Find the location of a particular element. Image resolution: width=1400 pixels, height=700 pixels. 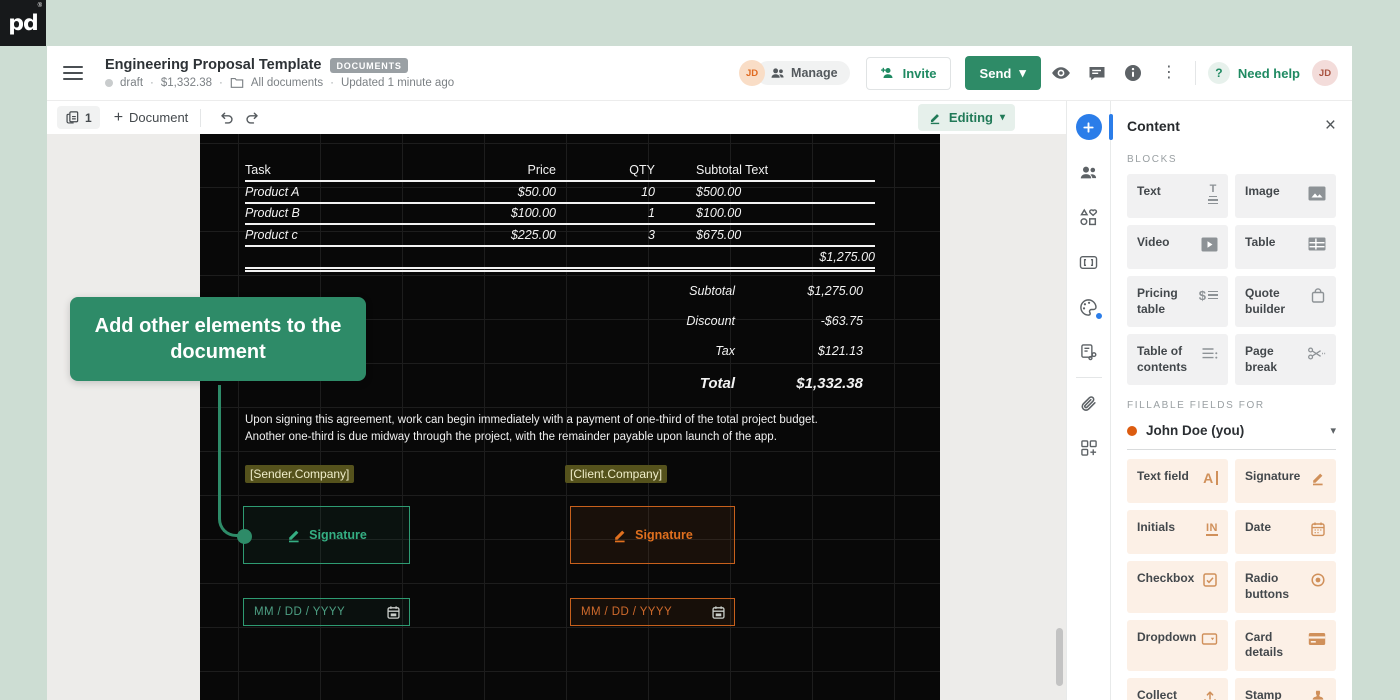

more-menu-button: ⋮ is located at coordinates (1169, 73).